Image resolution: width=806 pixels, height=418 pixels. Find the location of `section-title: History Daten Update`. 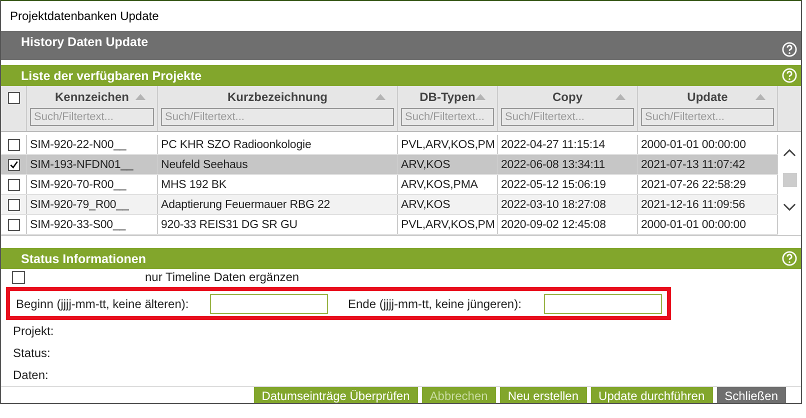

section-title: History Daten Update is located at coordinates (84, 42).